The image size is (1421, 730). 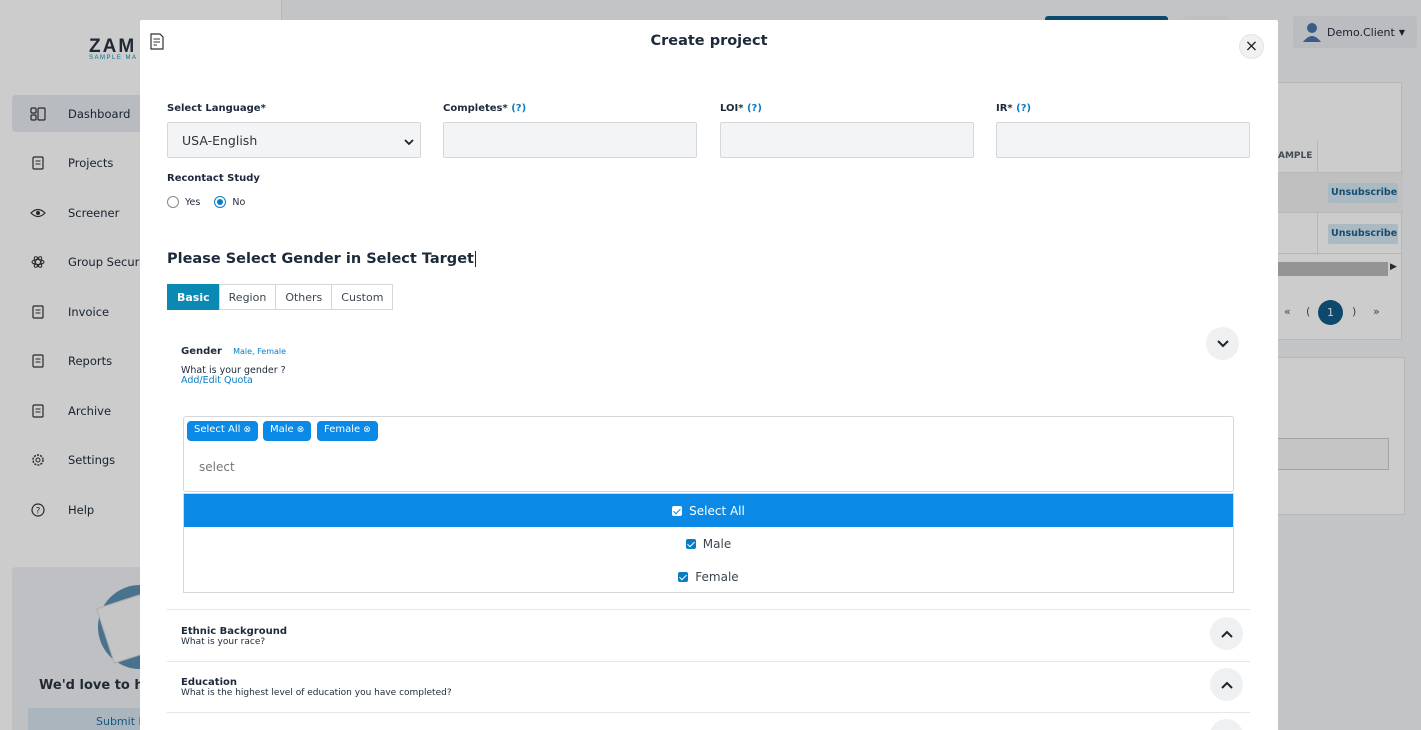 I want to click on chip-select-all: Select All ⊗, so click(x=222, y=431).